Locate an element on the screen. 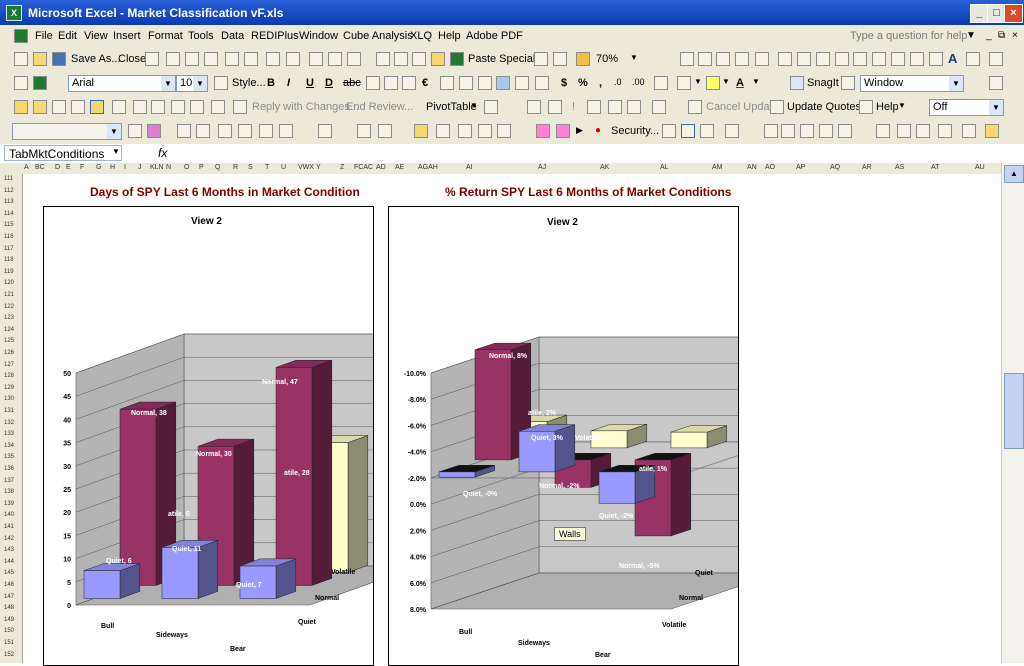 The height and width of the screenshot is (666, 1024). menu-xlq: XLQ is located at coordinates (421, 36).